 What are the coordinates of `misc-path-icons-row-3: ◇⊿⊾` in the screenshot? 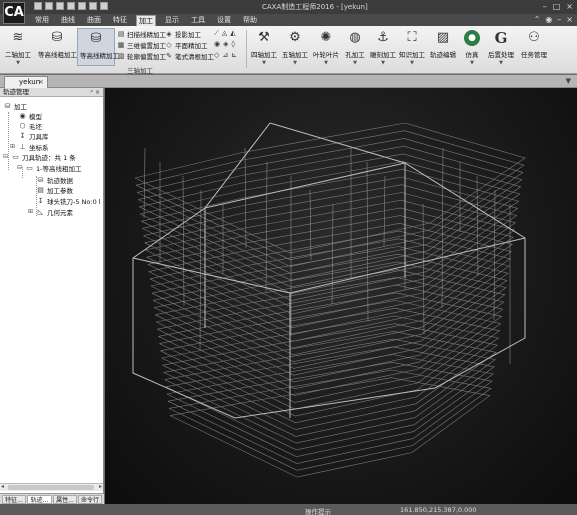 It's located at (227, 55).